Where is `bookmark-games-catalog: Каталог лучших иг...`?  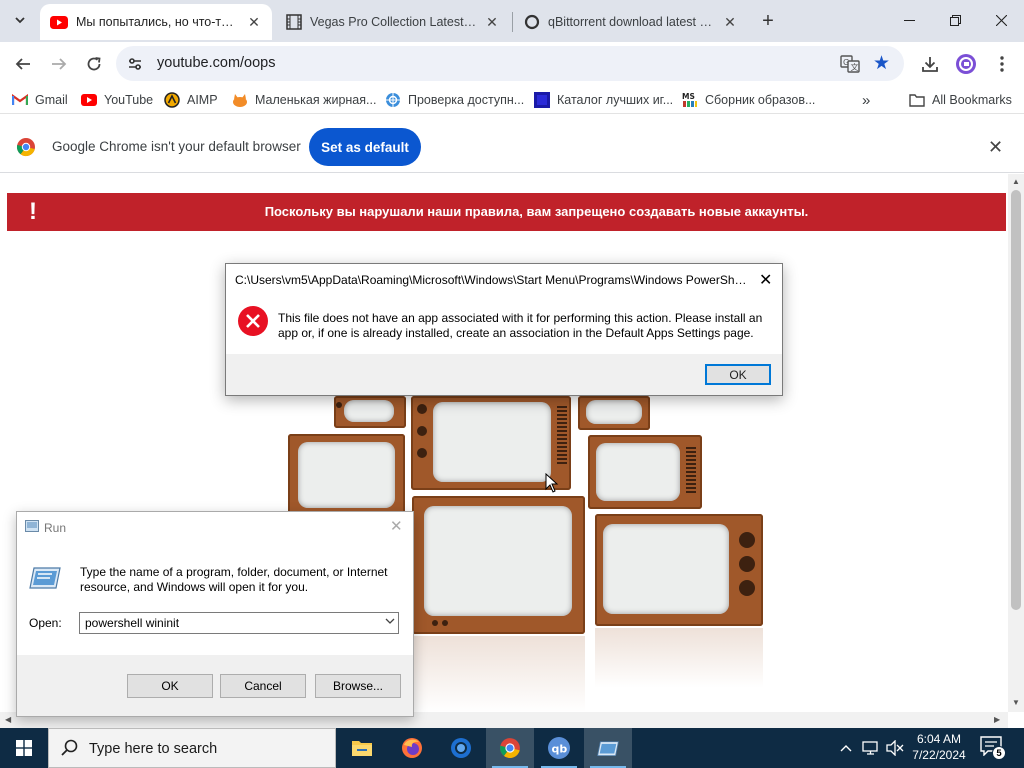
bookmark-games-catalog: Каталог лучших иг... is located at coordinates (603, 100).